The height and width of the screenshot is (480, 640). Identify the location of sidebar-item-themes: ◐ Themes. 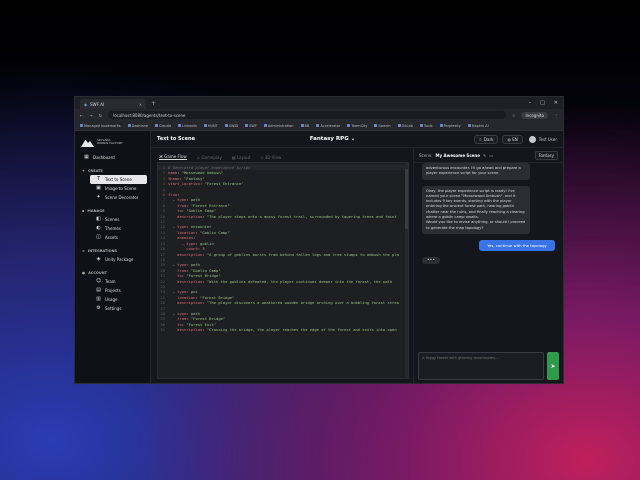
(118, 228).